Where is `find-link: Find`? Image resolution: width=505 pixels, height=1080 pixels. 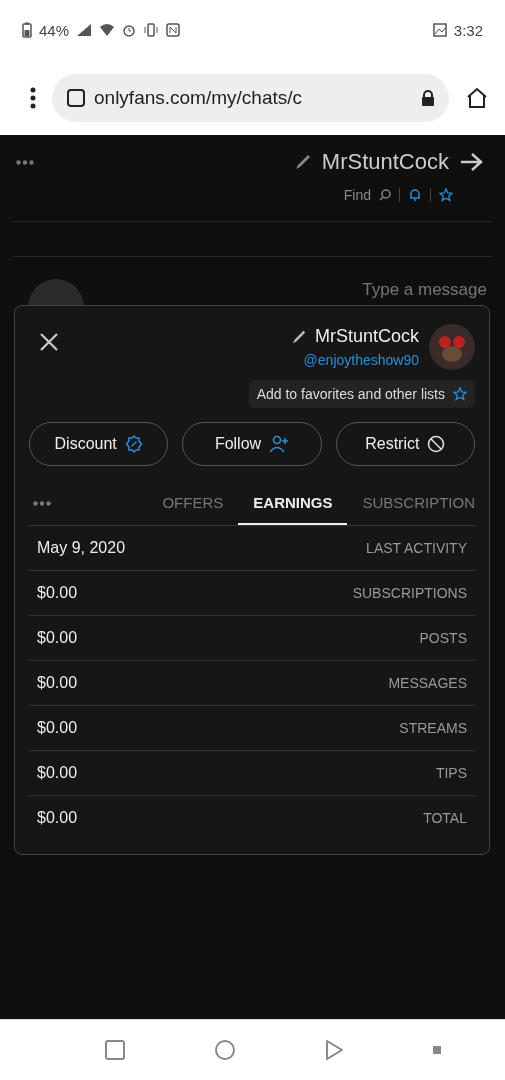
find-link: Find is located at coordinates (357, 195).